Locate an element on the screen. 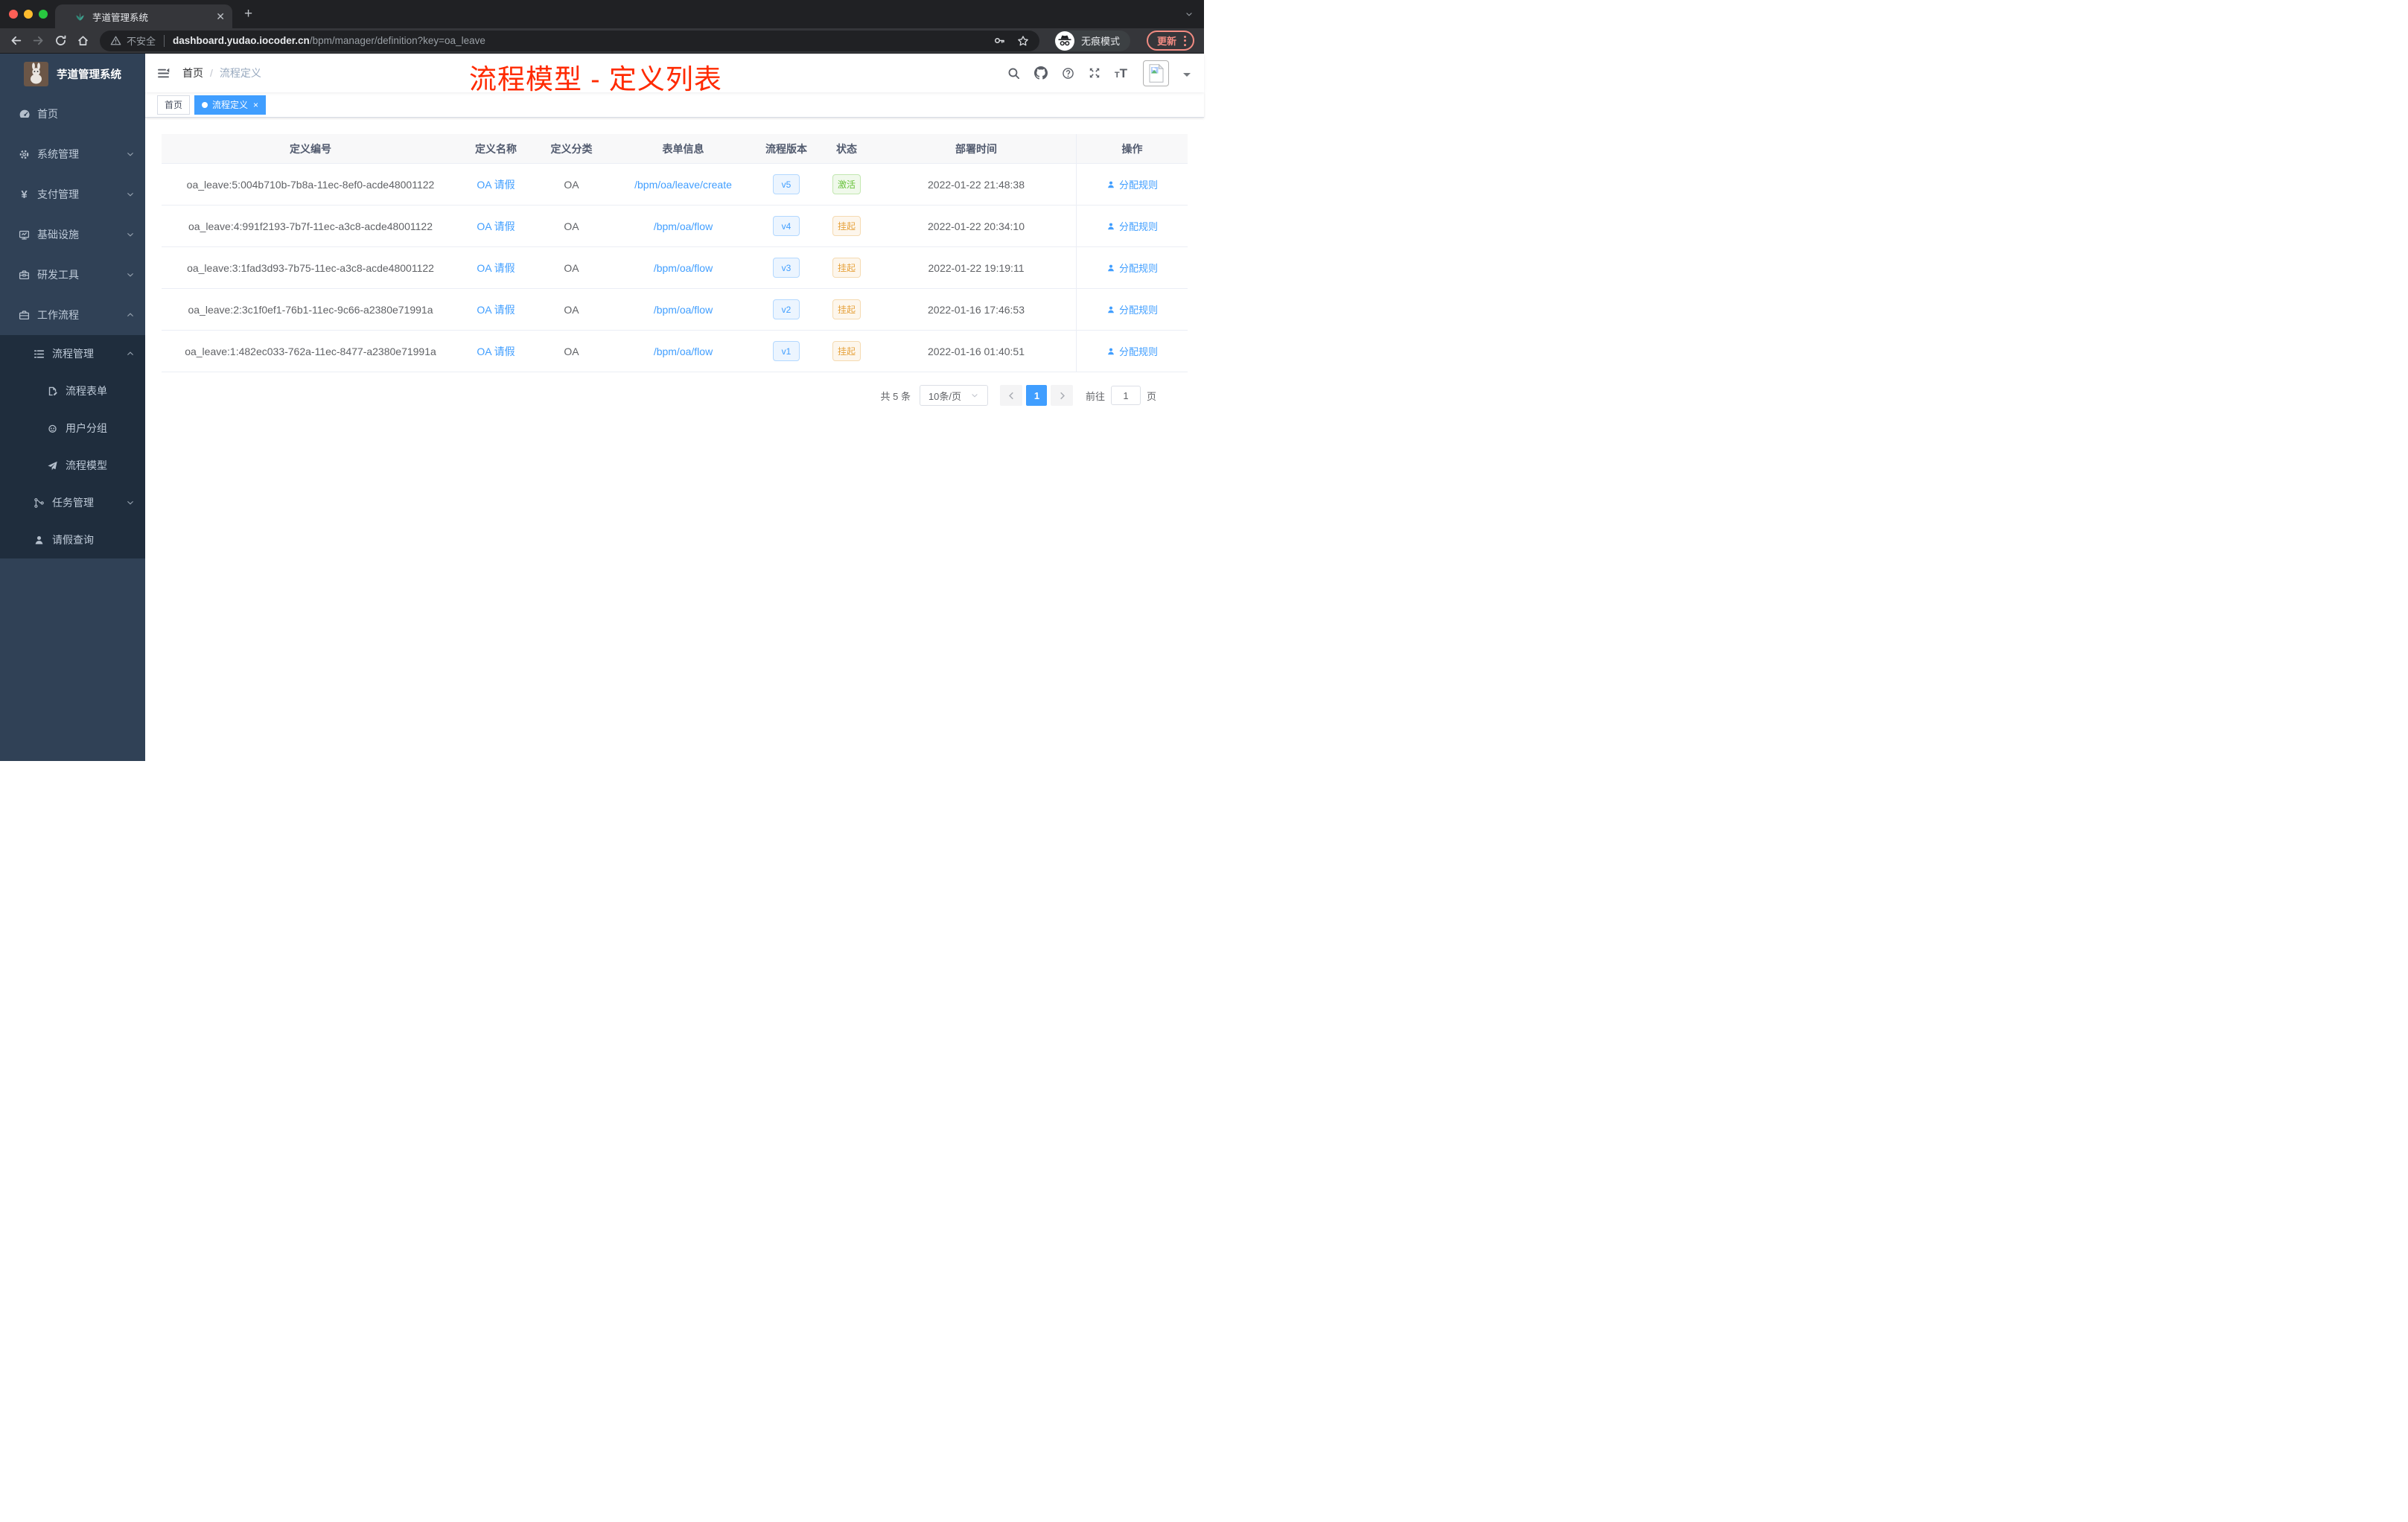  definition-category: OA is located at coordinates (571, 267).